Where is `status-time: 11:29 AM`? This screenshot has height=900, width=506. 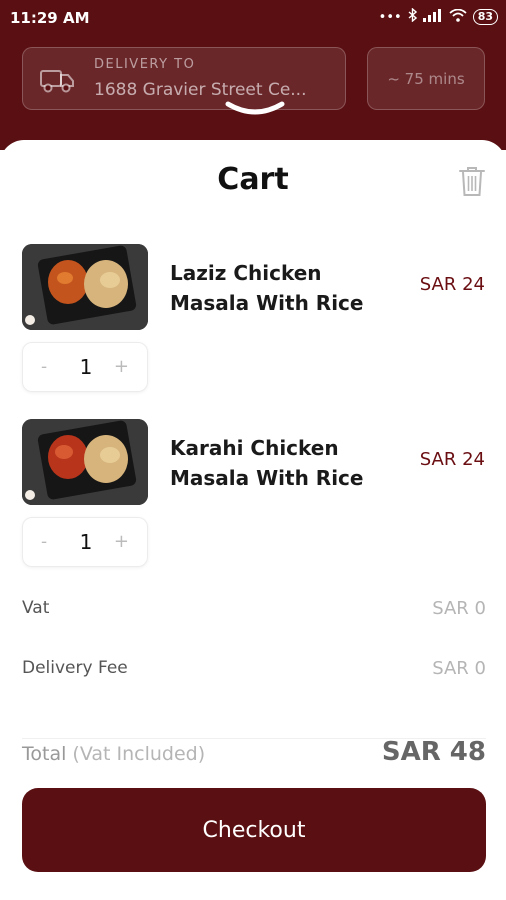
status-time: 11:29 AM is located at coordinates (50, 18).